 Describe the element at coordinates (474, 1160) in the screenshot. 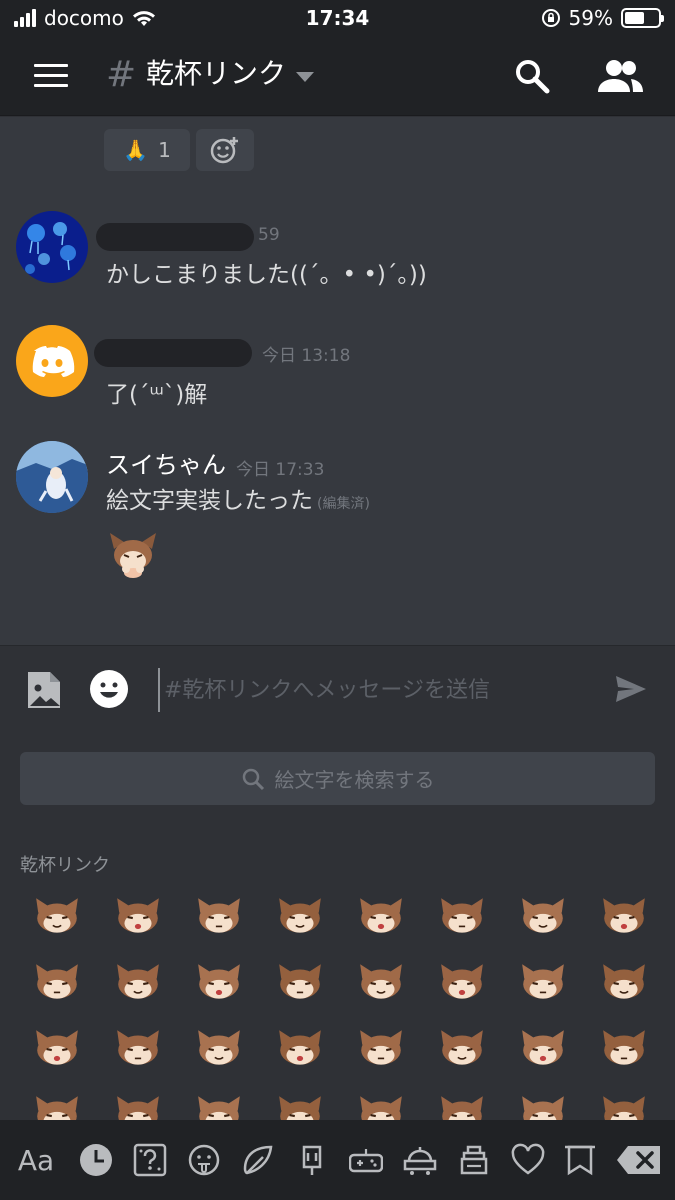

I see `objects-icon` at that location.